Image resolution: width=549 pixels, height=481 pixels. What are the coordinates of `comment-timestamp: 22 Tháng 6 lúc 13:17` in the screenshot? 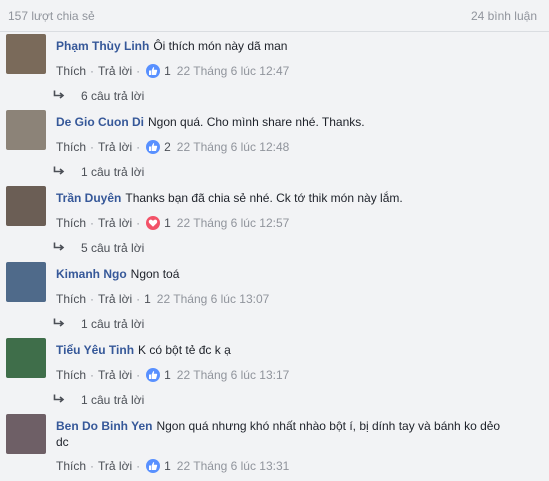 It's located at (233, 375).